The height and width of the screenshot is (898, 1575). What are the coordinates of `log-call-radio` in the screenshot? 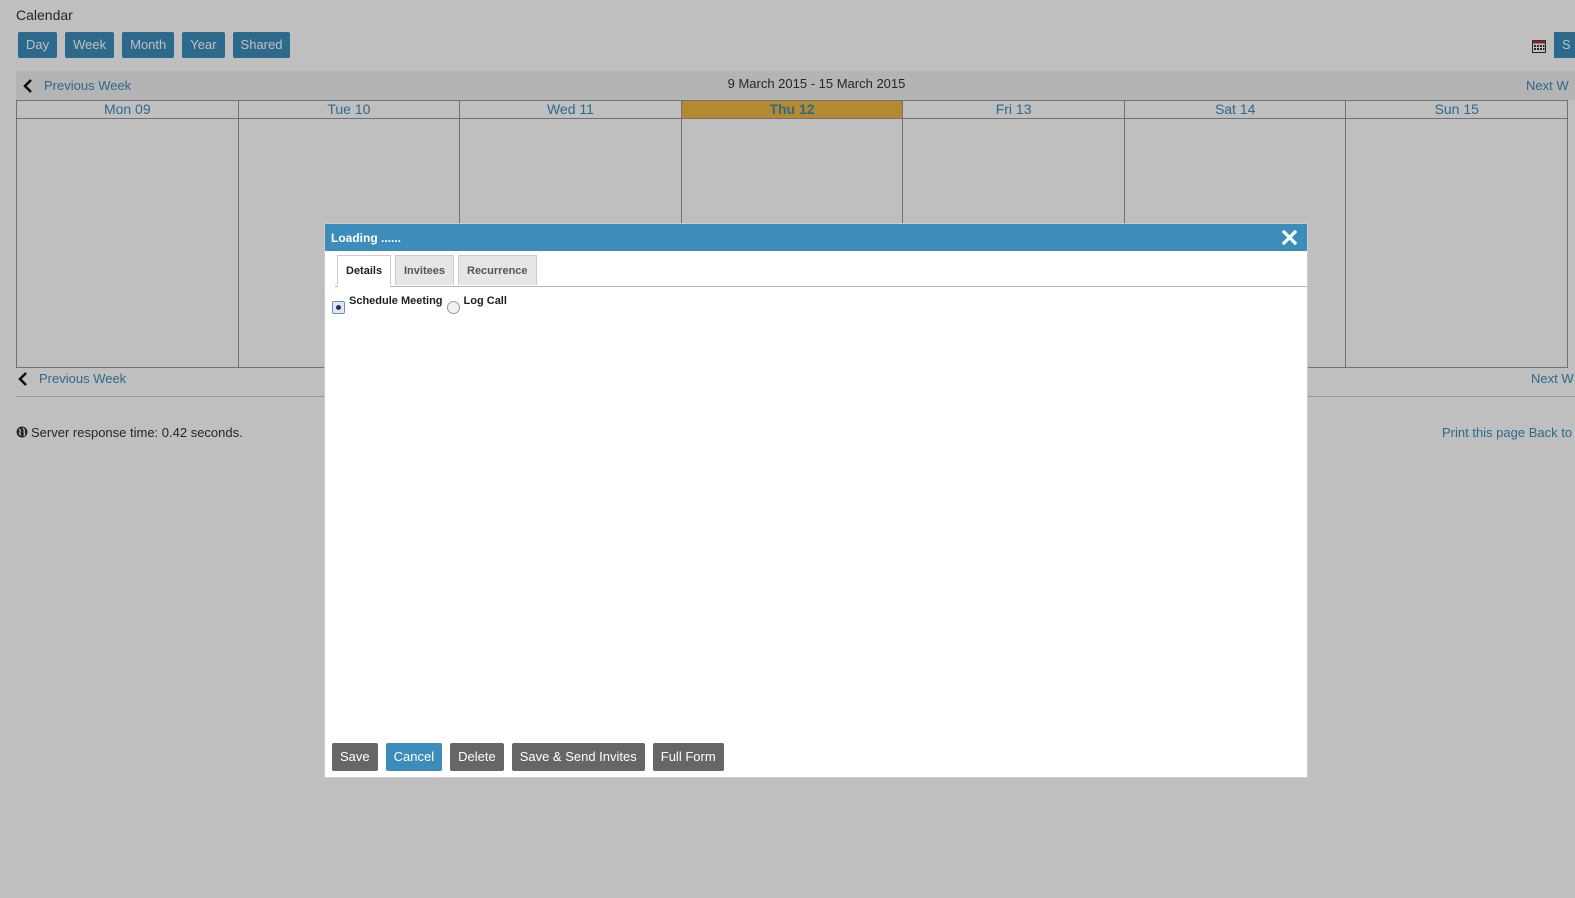 It's located at (453, 307).